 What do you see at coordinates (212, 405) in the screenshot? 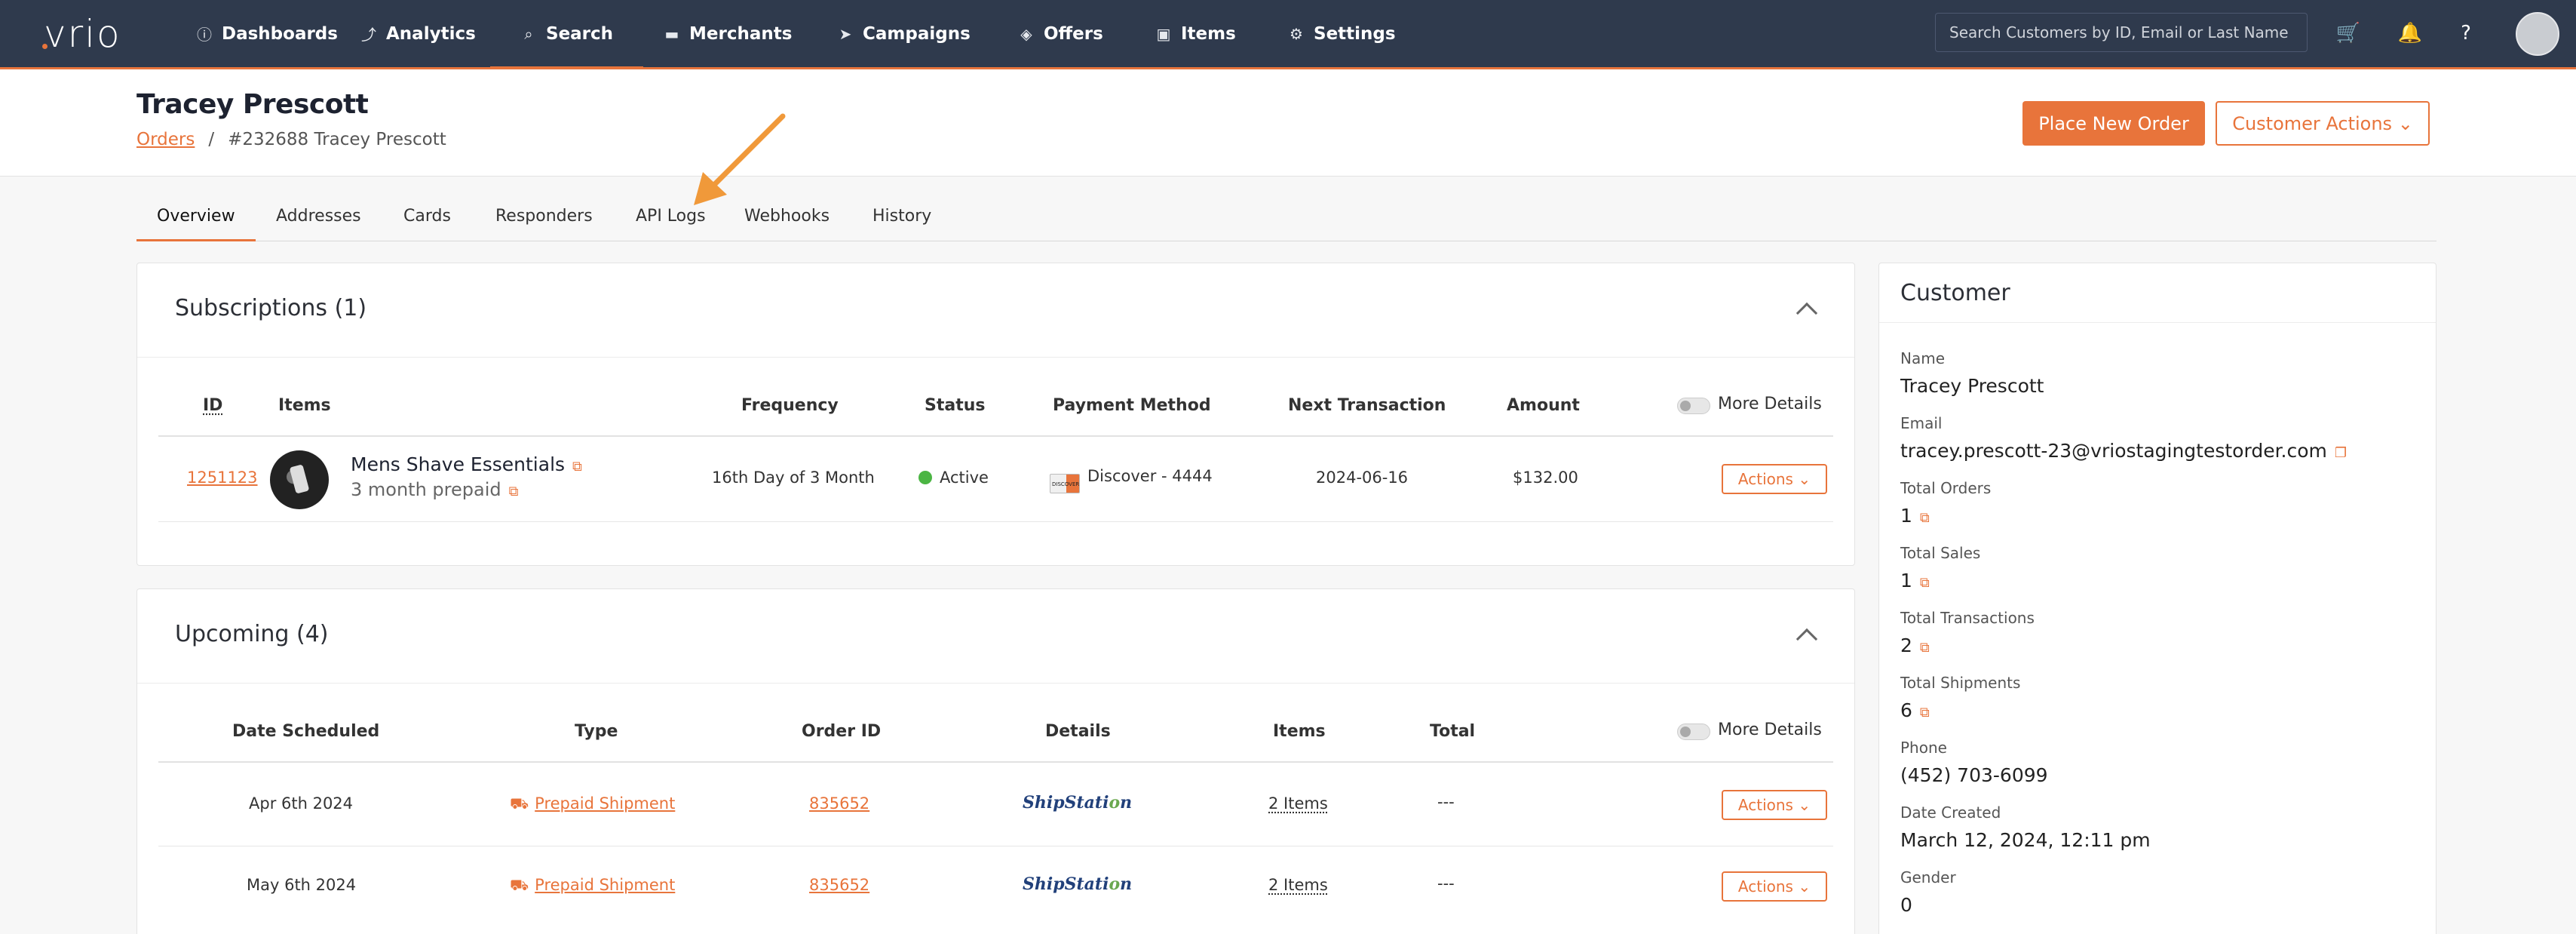
I see `col-id: ID` at bounding box center [212, 405].